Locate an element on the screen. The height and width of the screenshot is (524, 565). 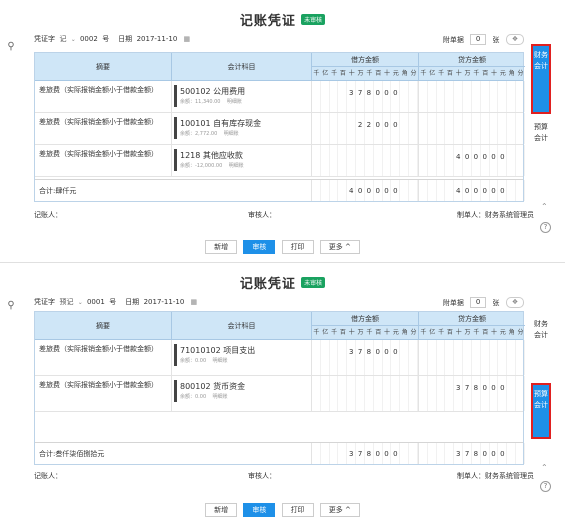
total-debit-digit is located at coordinates (334, 453).